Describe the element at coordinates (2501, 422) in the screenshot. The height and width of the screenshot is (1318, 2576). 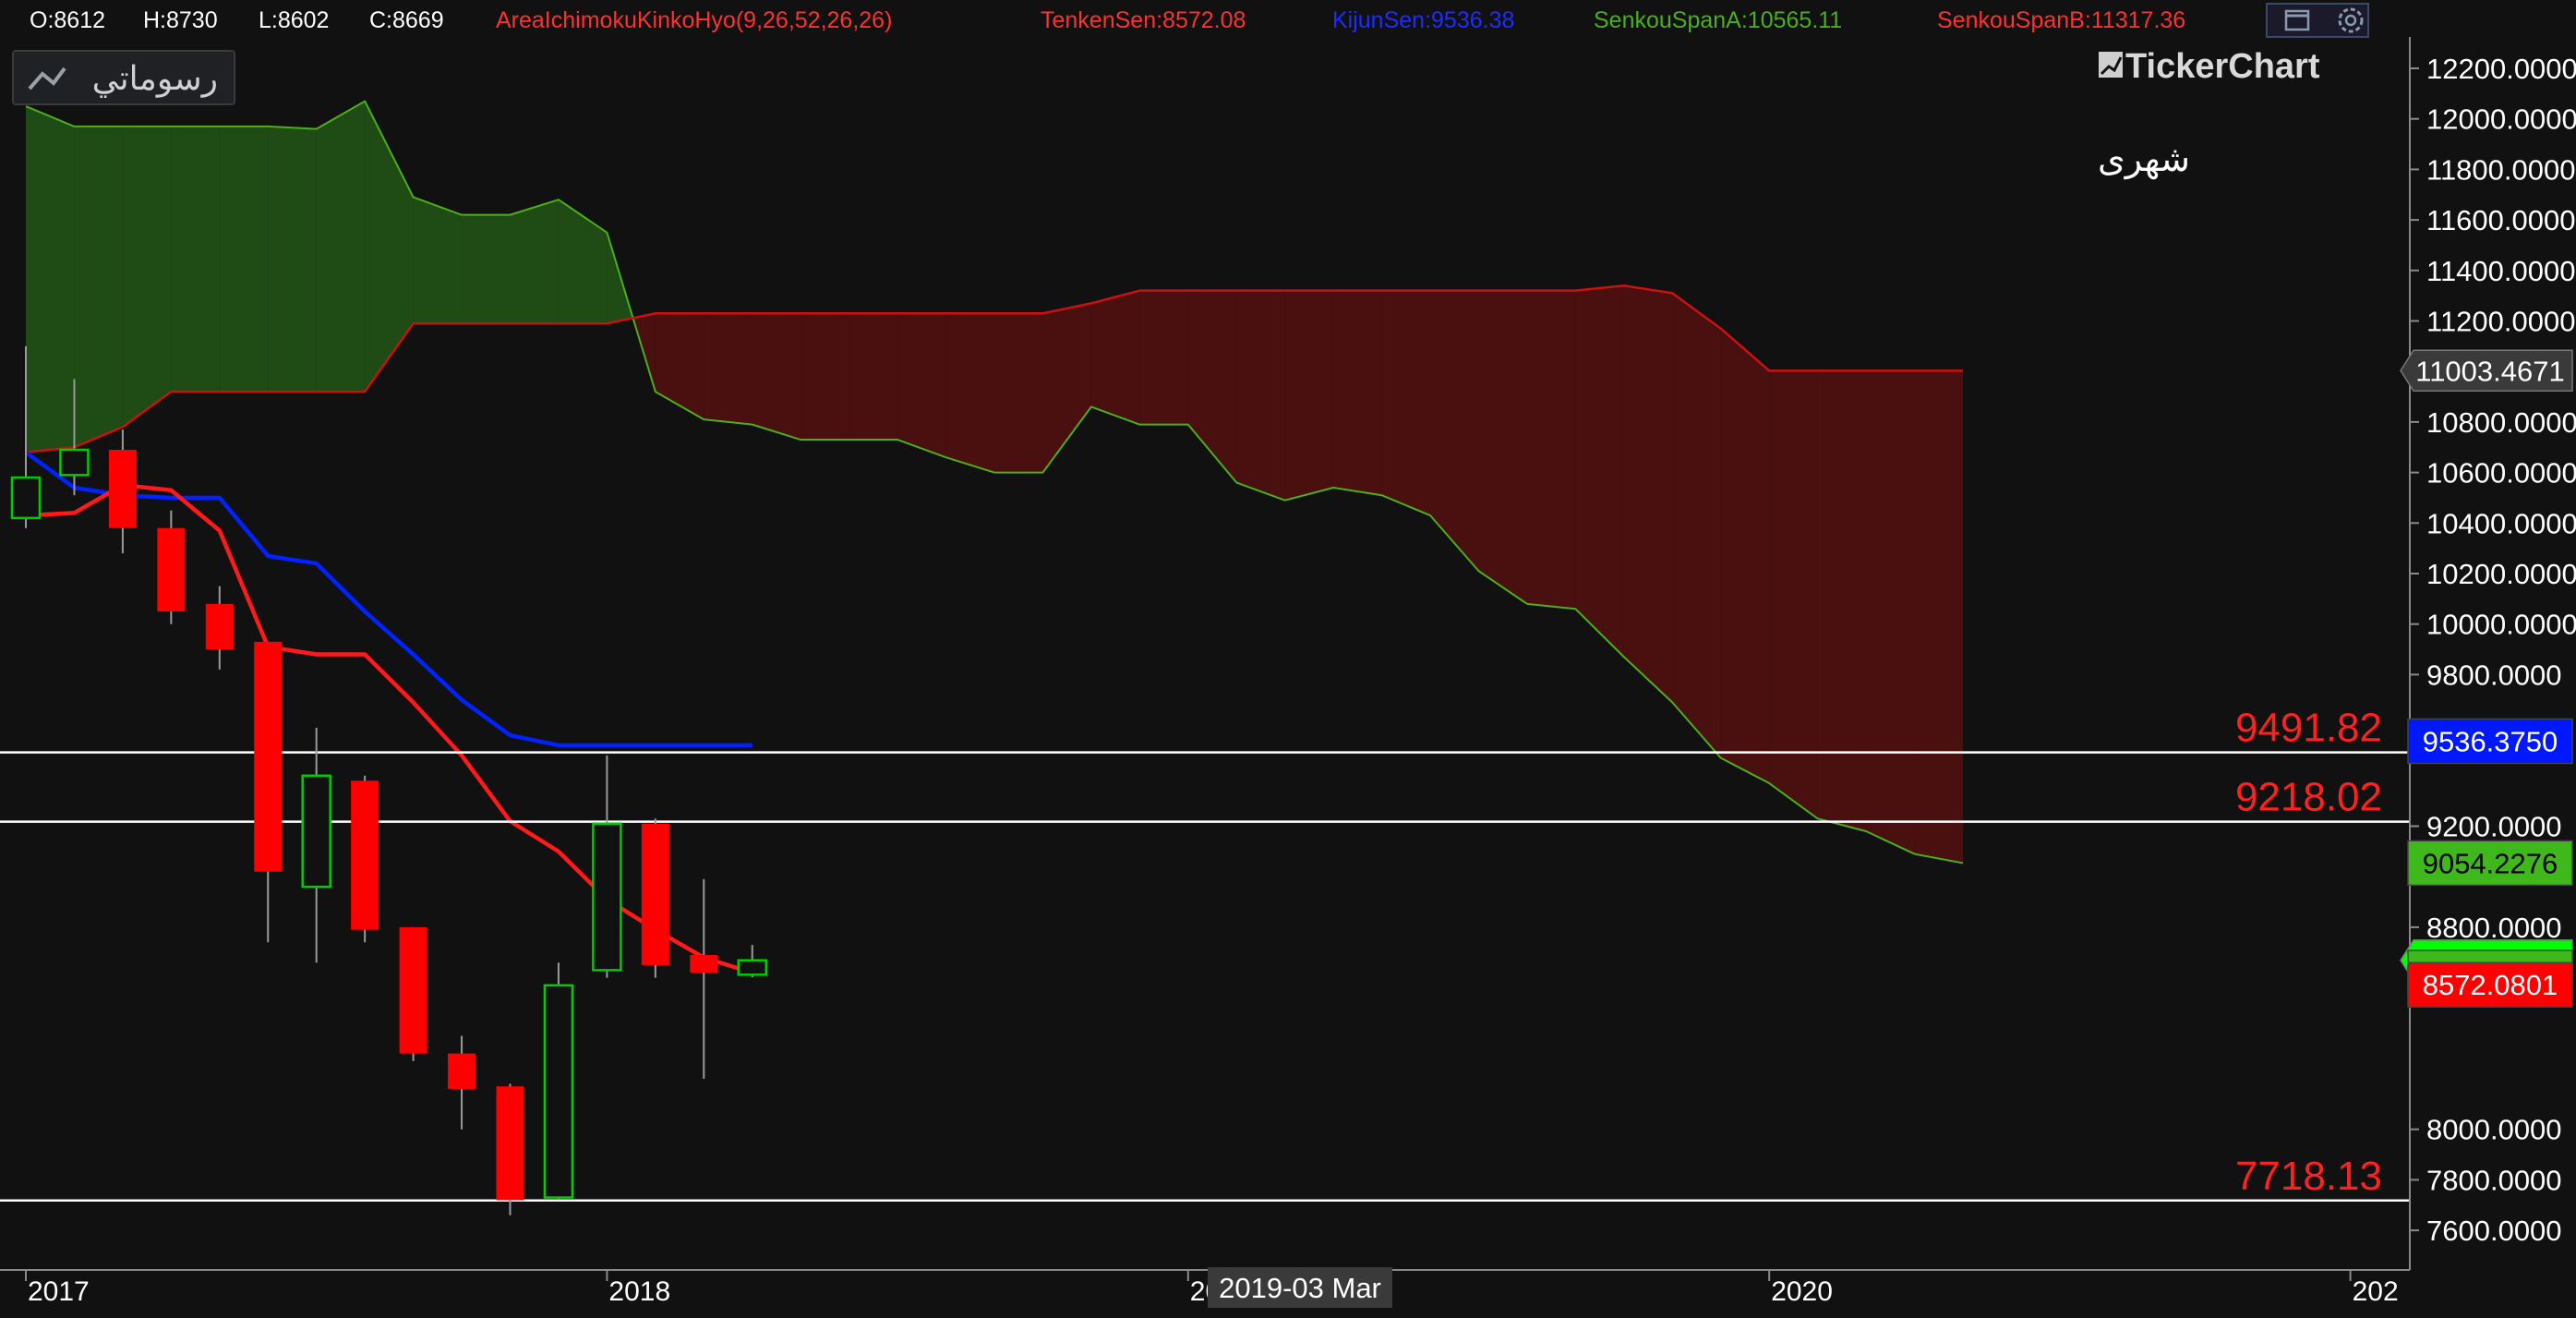
I see `y-tick-label: 10800.0000` at that location.